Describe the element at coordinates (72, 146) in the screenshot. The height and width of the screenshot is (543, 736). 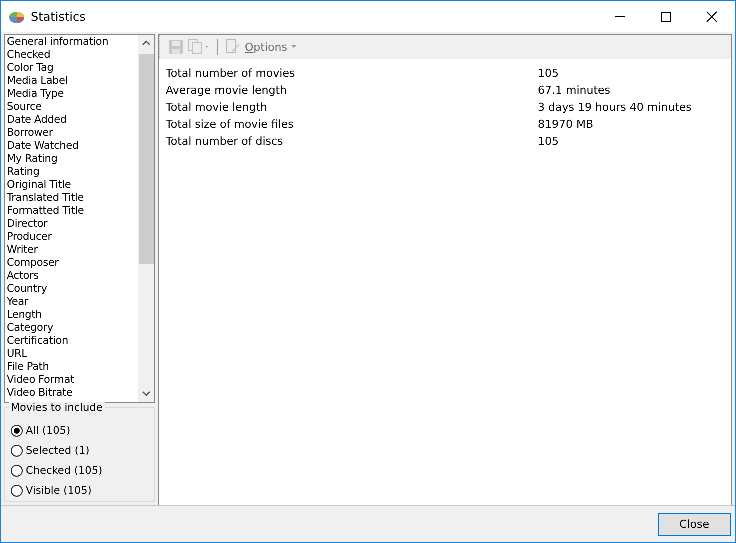
I see `field-list-item: Date Watched` at that location.